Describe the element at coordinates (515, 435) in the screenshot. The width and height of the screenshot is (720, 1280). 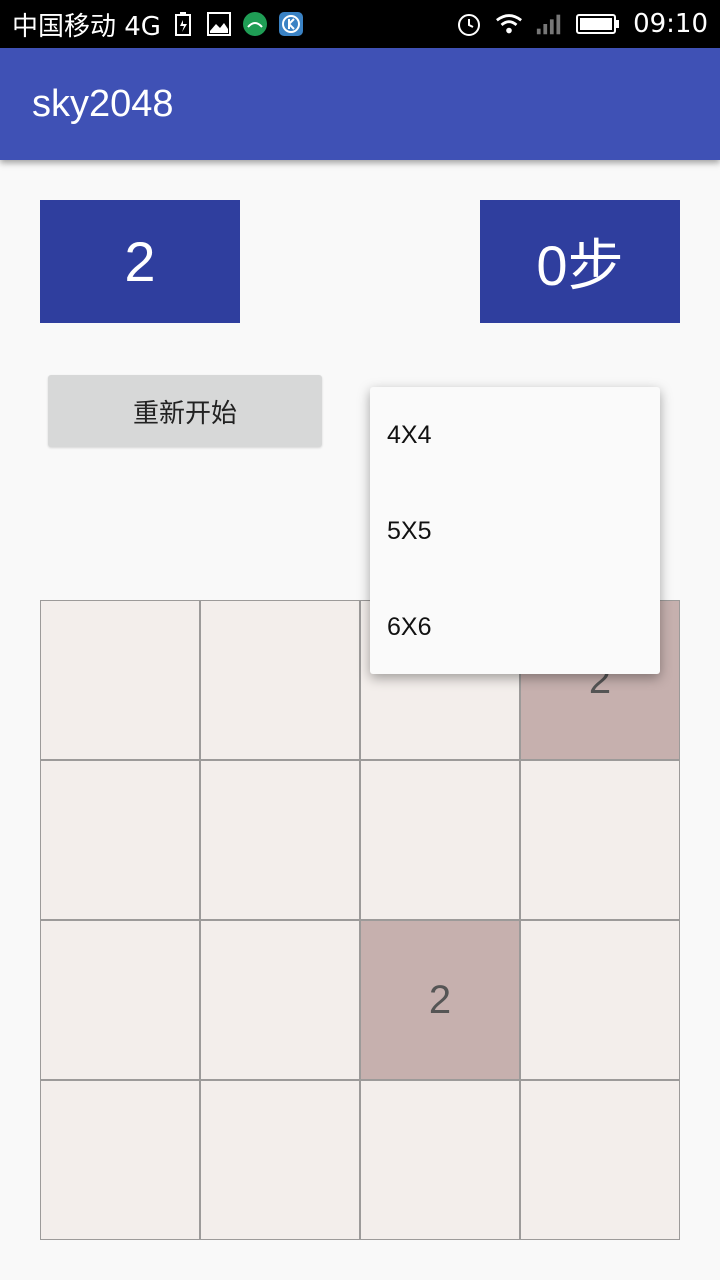
I see `menu-item-4x4: 4X4` at that location.